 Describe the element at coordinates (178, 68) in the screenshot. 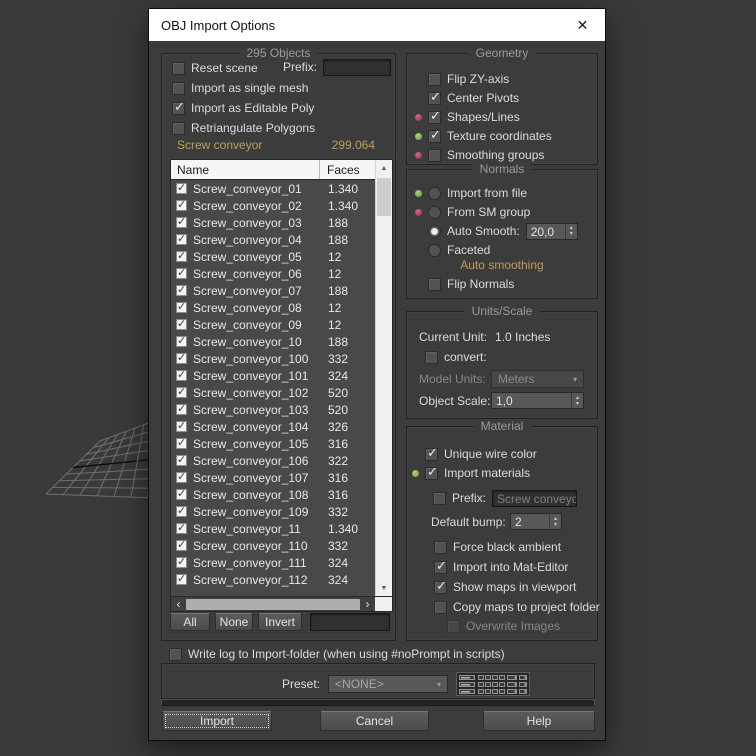

I see `reset-scene-checkbox` at that location.